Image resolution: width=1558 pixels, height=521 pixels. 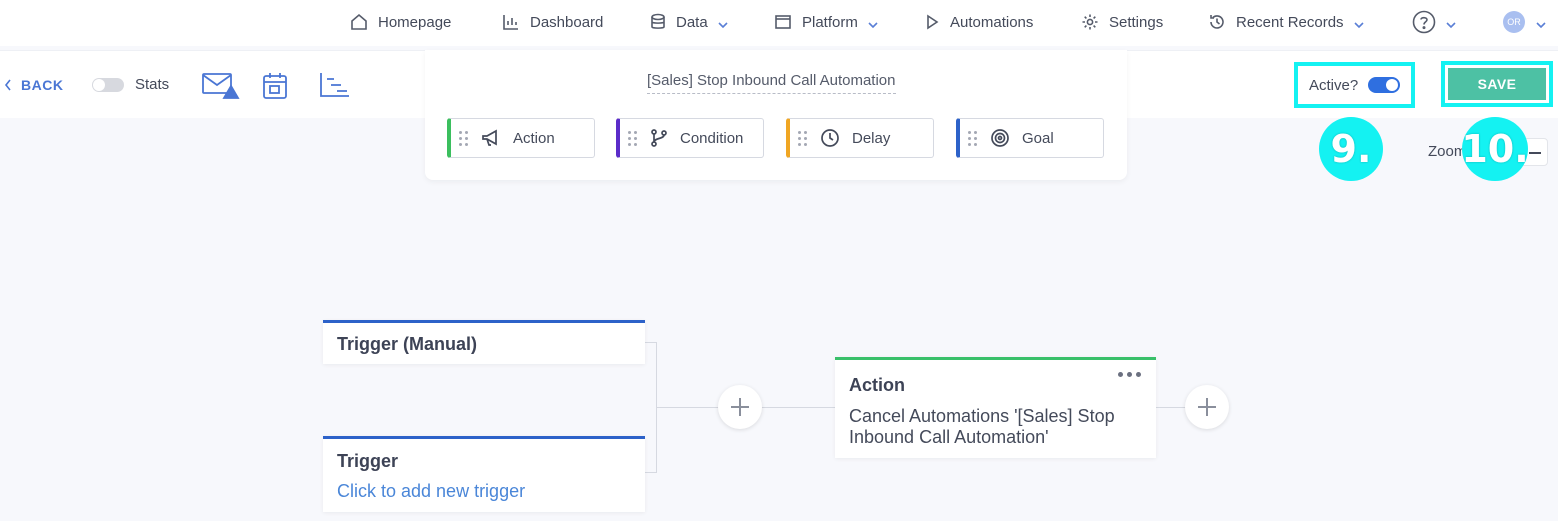 What do you see at coordinates (771, 83) in the screenshot?
I see `automation-name: [Sales] Stop Inbound Call Automation` at bounding box center [771, 83].